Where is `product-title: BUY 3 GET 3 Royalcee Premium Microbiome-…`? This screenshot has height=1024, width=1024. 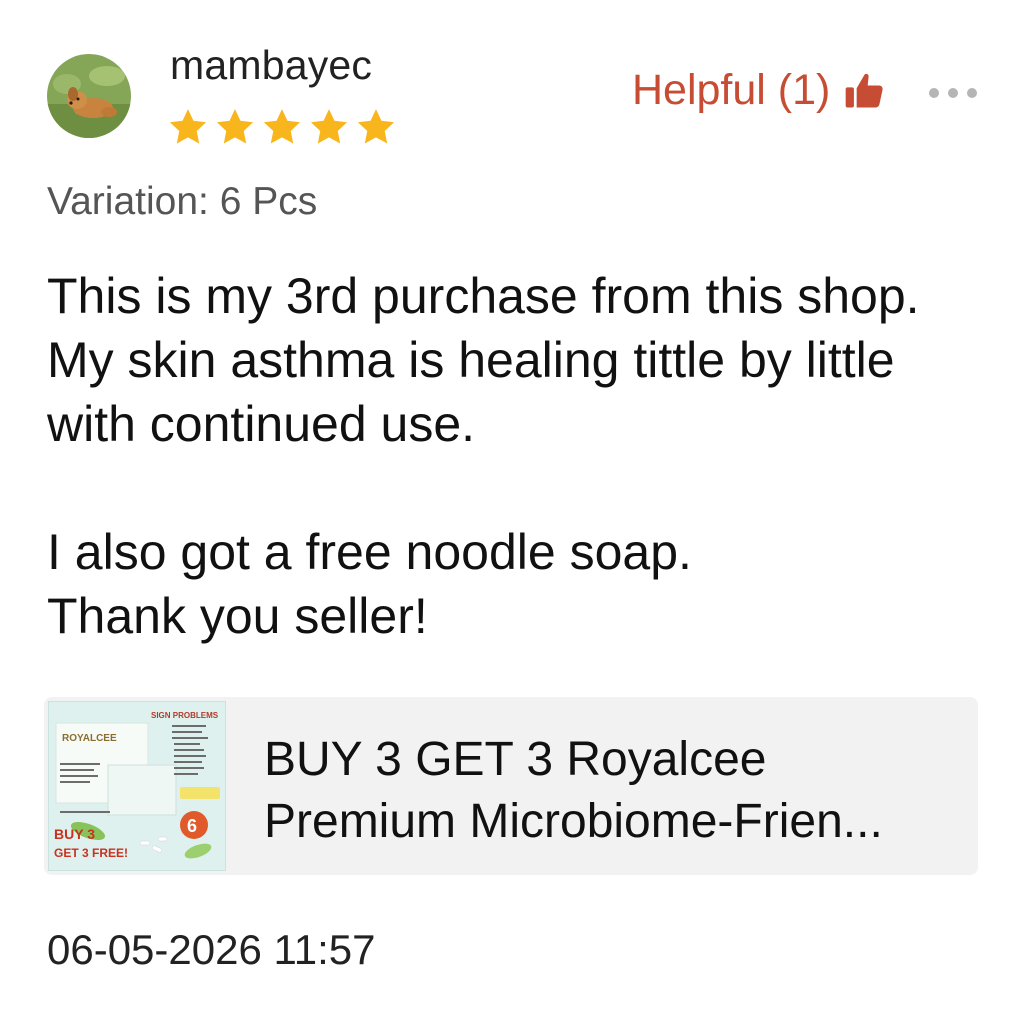 product-title: BUY 3 GET 3 Royalcee Premium Microbiome-… is located at coordinates (614, 791).